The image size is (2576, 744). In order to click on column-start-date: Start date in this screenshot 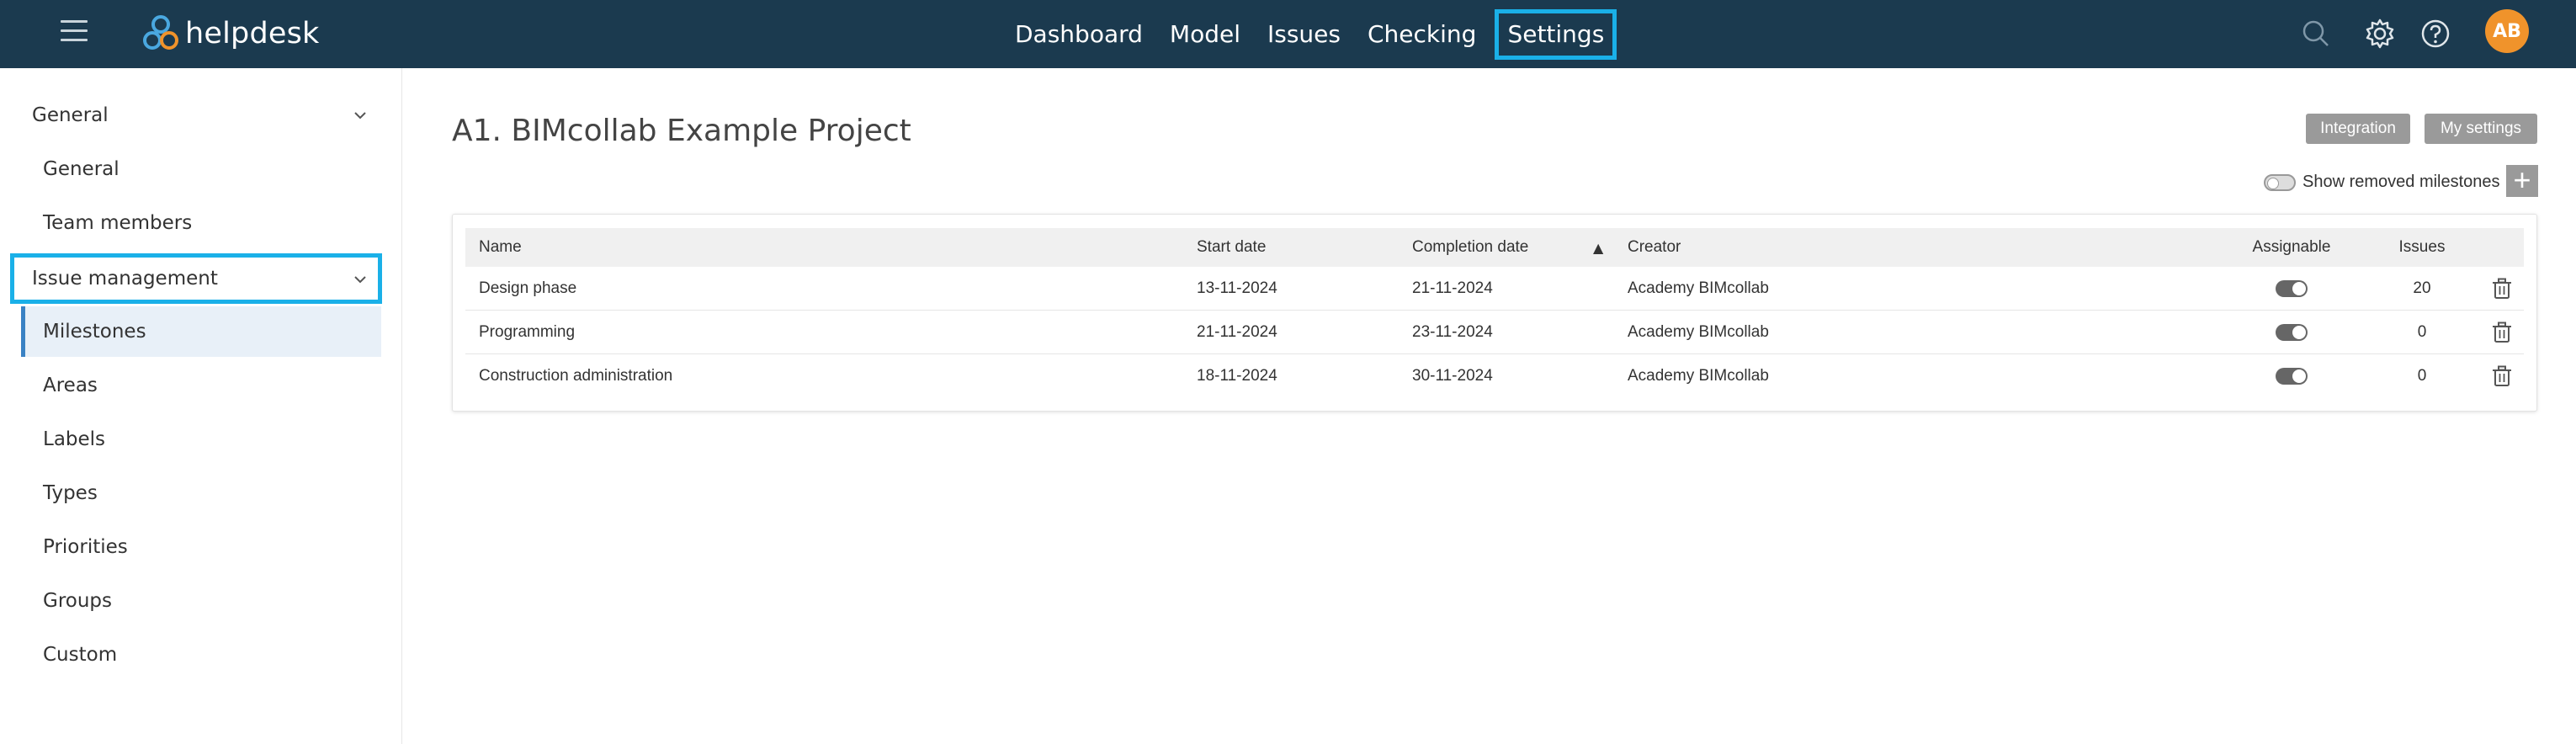, I will do `click(1231, 247)`.